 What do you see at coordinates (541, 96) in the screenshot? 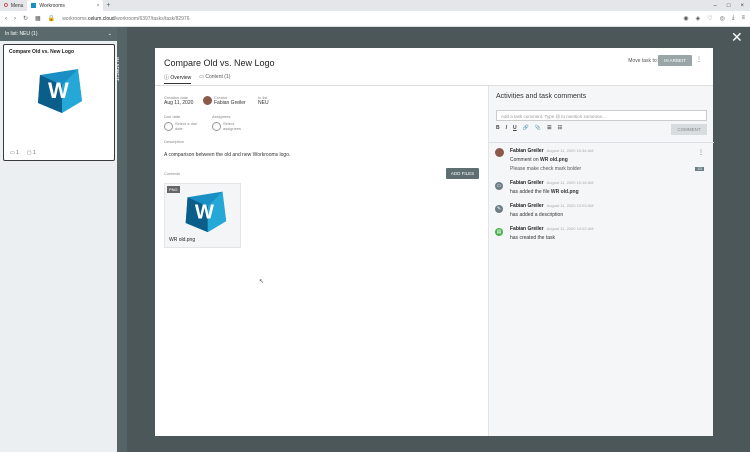
I see `activity-title: Activities and task comments` at bounding box center [541, 96].